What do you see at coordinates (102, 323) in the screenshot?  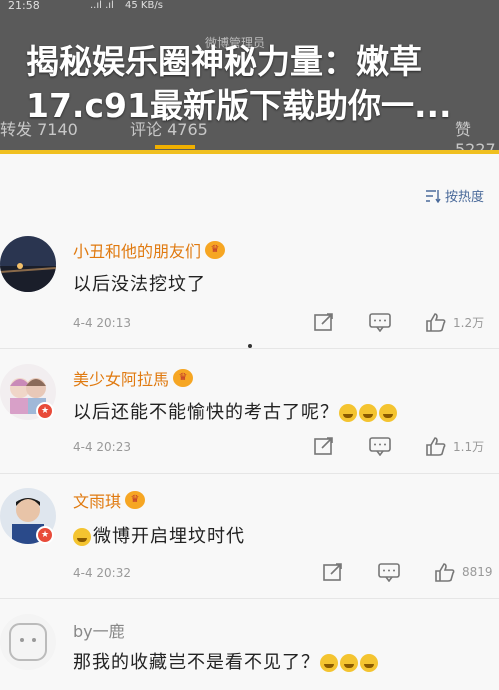 I see `comment-date: 4-4 20:13` at bounding box center [102, 323].